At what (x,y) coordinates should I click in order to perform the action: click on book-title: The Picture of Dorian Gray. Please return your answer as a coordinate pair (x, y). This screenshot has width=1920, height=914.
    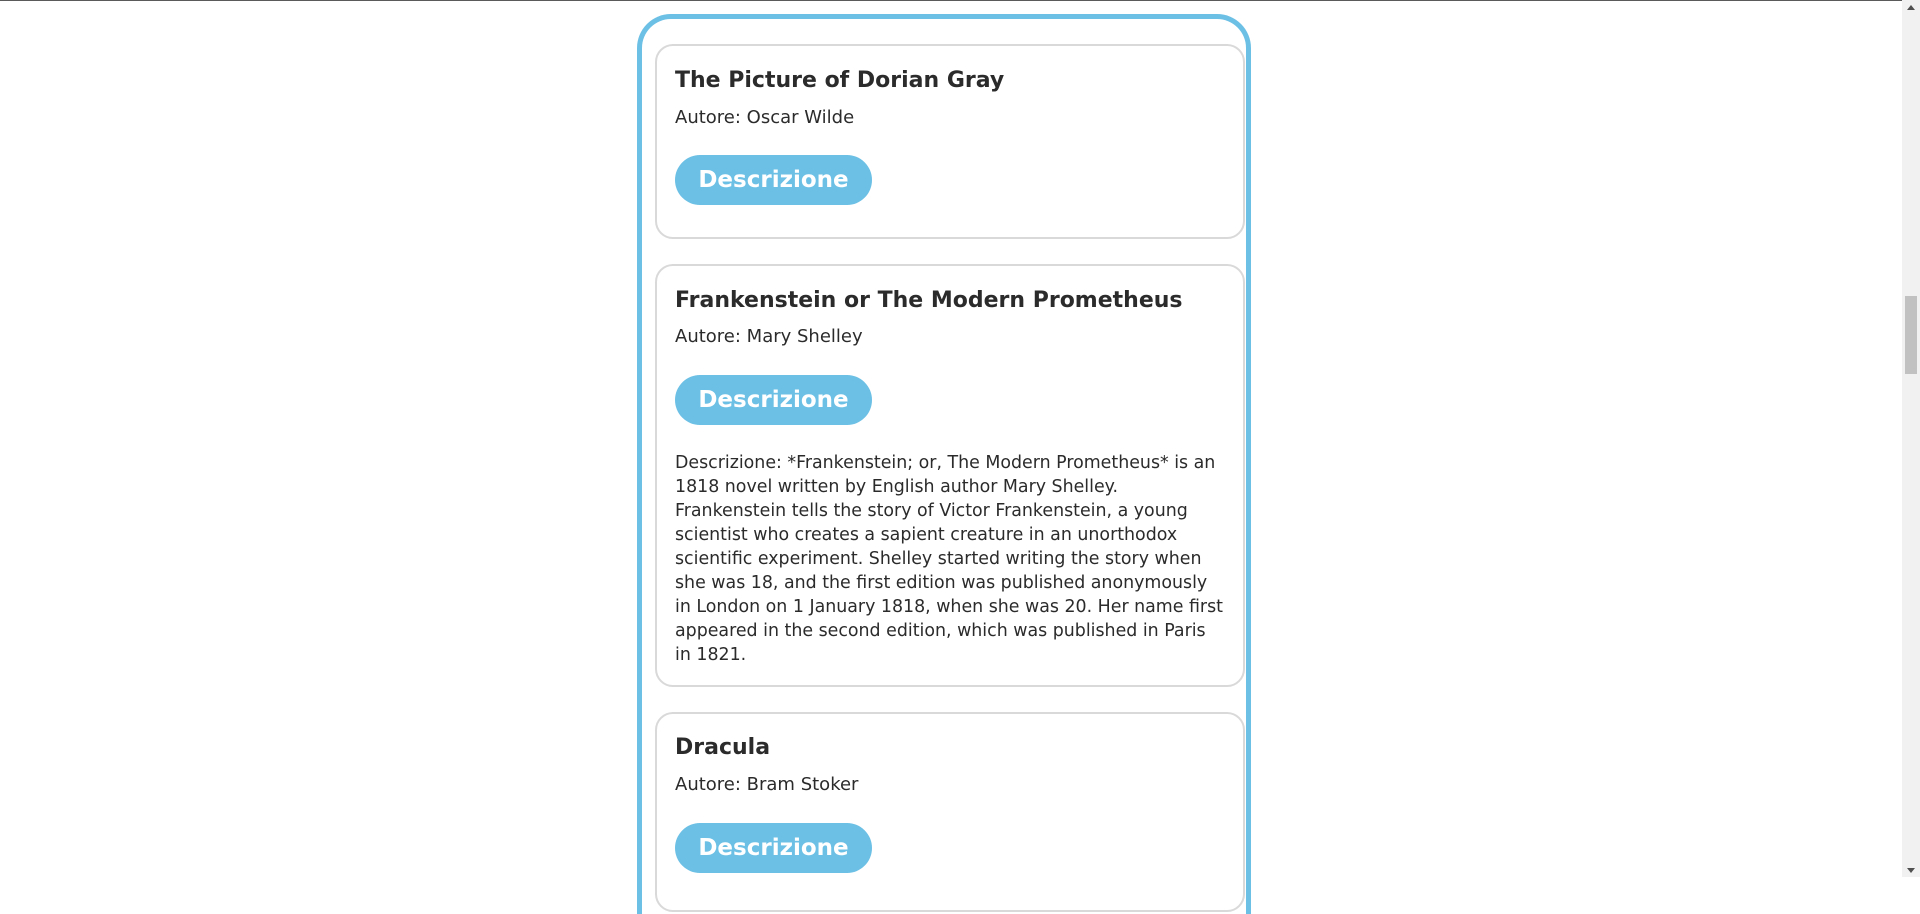
    Looking at the image, I should click on (840, 80).